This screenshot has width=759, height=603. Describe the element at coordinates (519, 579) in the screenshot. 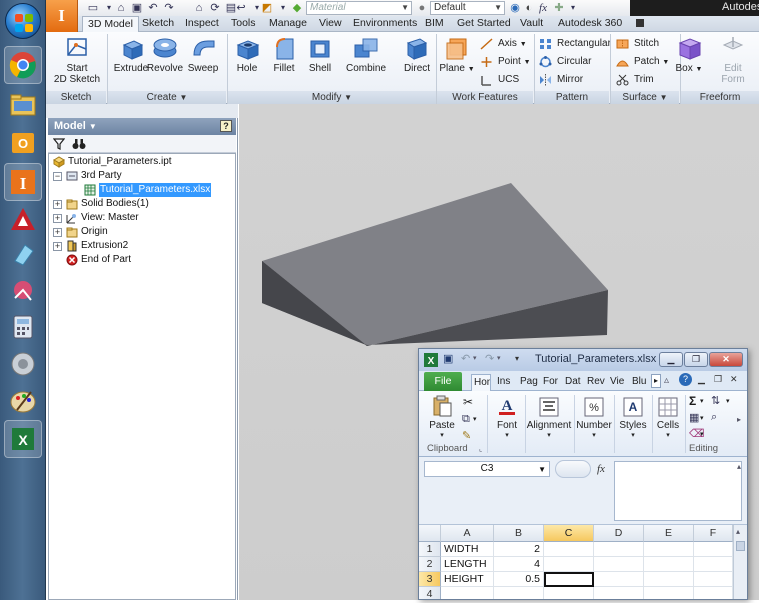

I see `cell-b3: 0.5` at that location.